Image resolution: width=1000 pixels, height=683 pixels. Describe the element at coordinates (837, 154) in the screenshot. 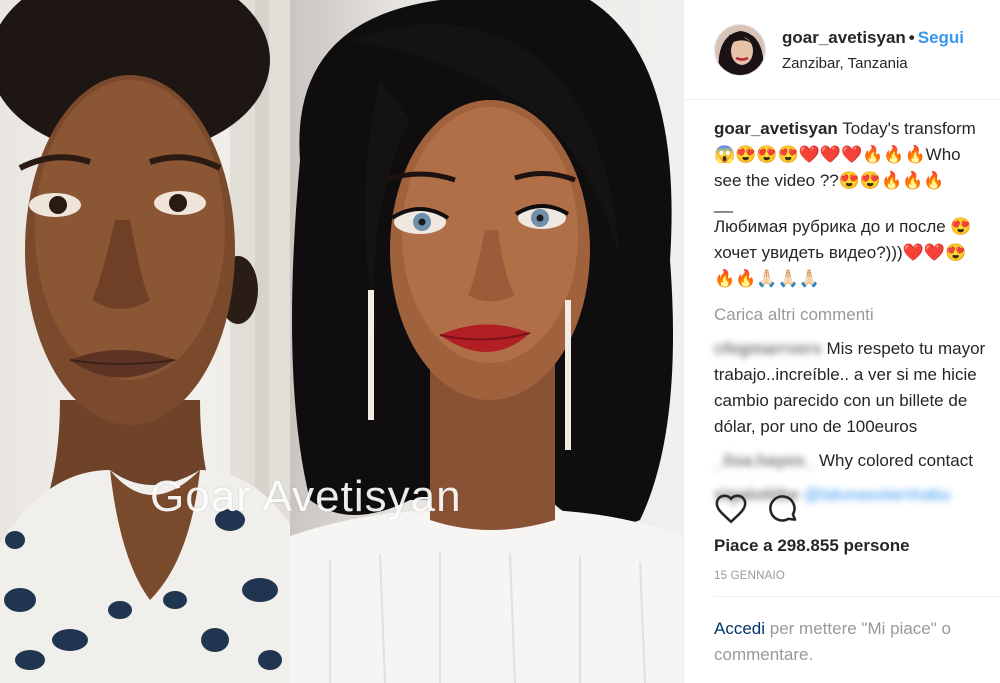

I see `caption-line: 😱😍😍😍❤️❤️❤️🔥🔥🔥Who` at that location.